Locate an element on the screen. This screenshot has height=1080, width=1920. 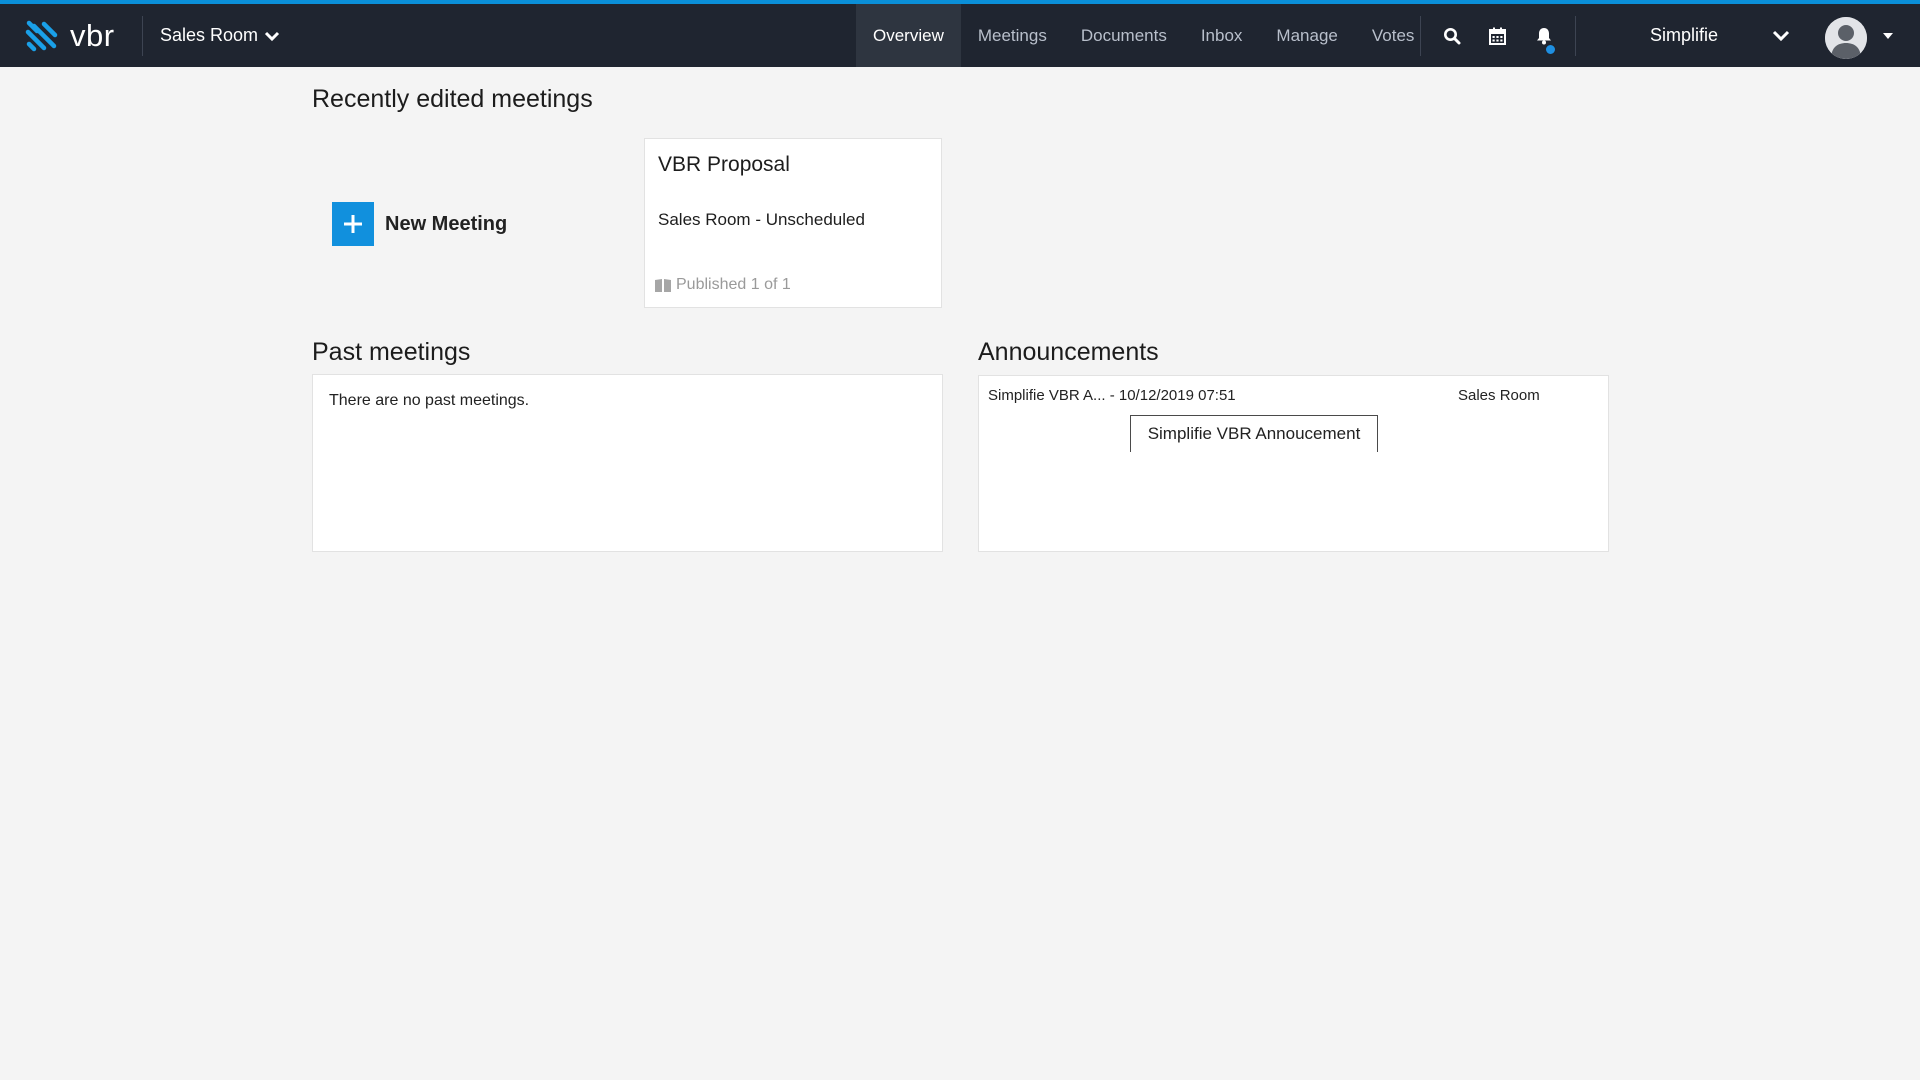
notifications-button is located at coordinates (1544, 35).